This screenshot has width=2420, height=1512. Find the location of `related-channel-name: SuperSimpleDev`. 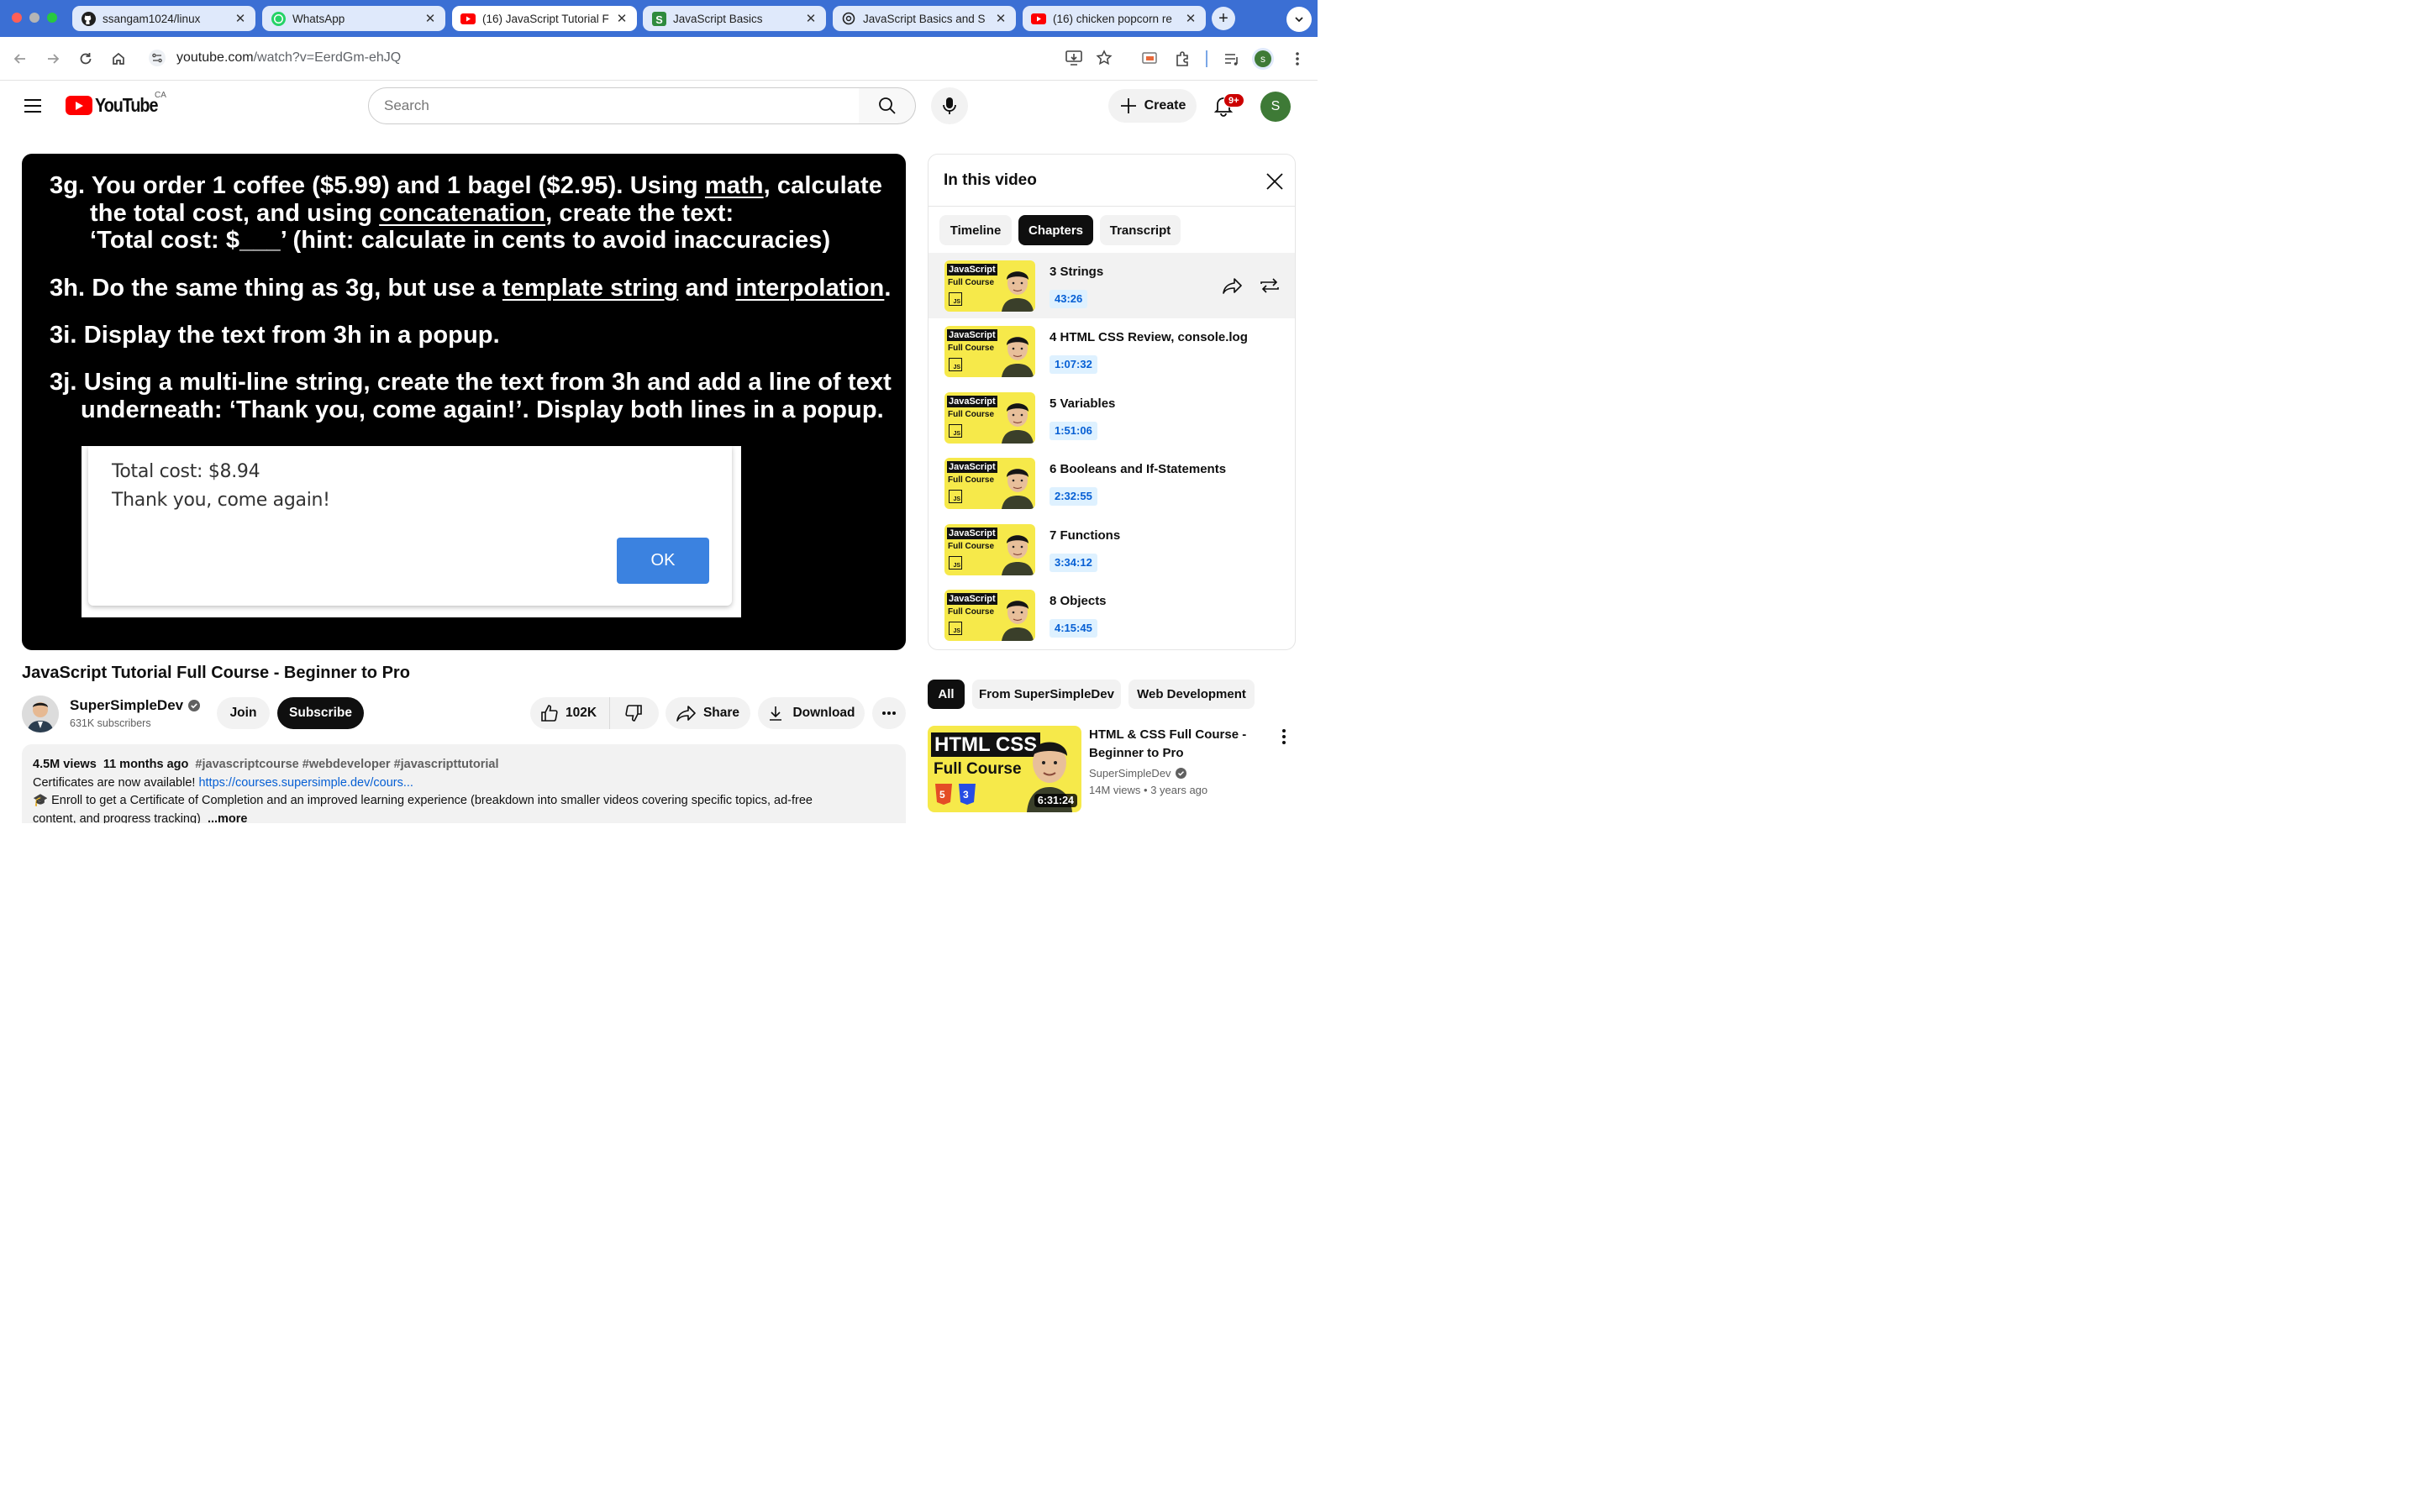

related-channel-name: SuperSimpleDev is located at coordinates (1130, 773).